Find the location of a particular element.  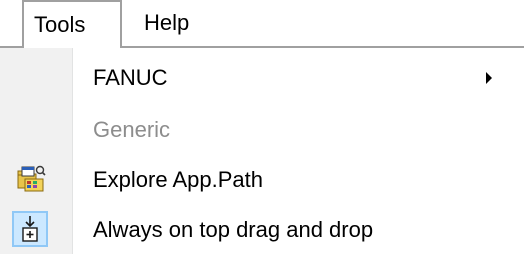

menu-item-fanuc-label: FANUC is located at coordinates (130, 77).